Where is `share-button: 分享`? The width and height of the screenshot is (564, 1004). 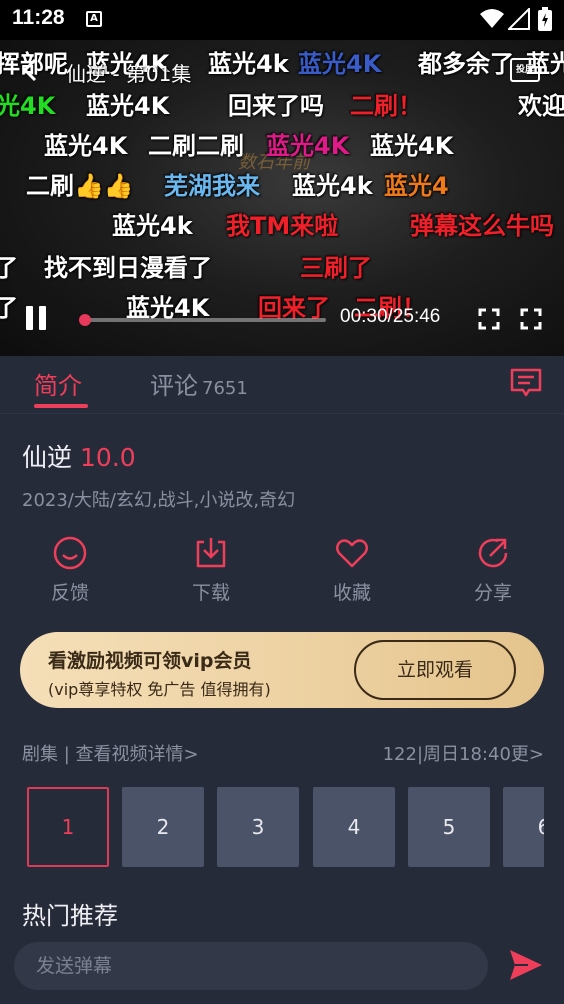 share-button: 分享 is located at coordinates (493, 567).